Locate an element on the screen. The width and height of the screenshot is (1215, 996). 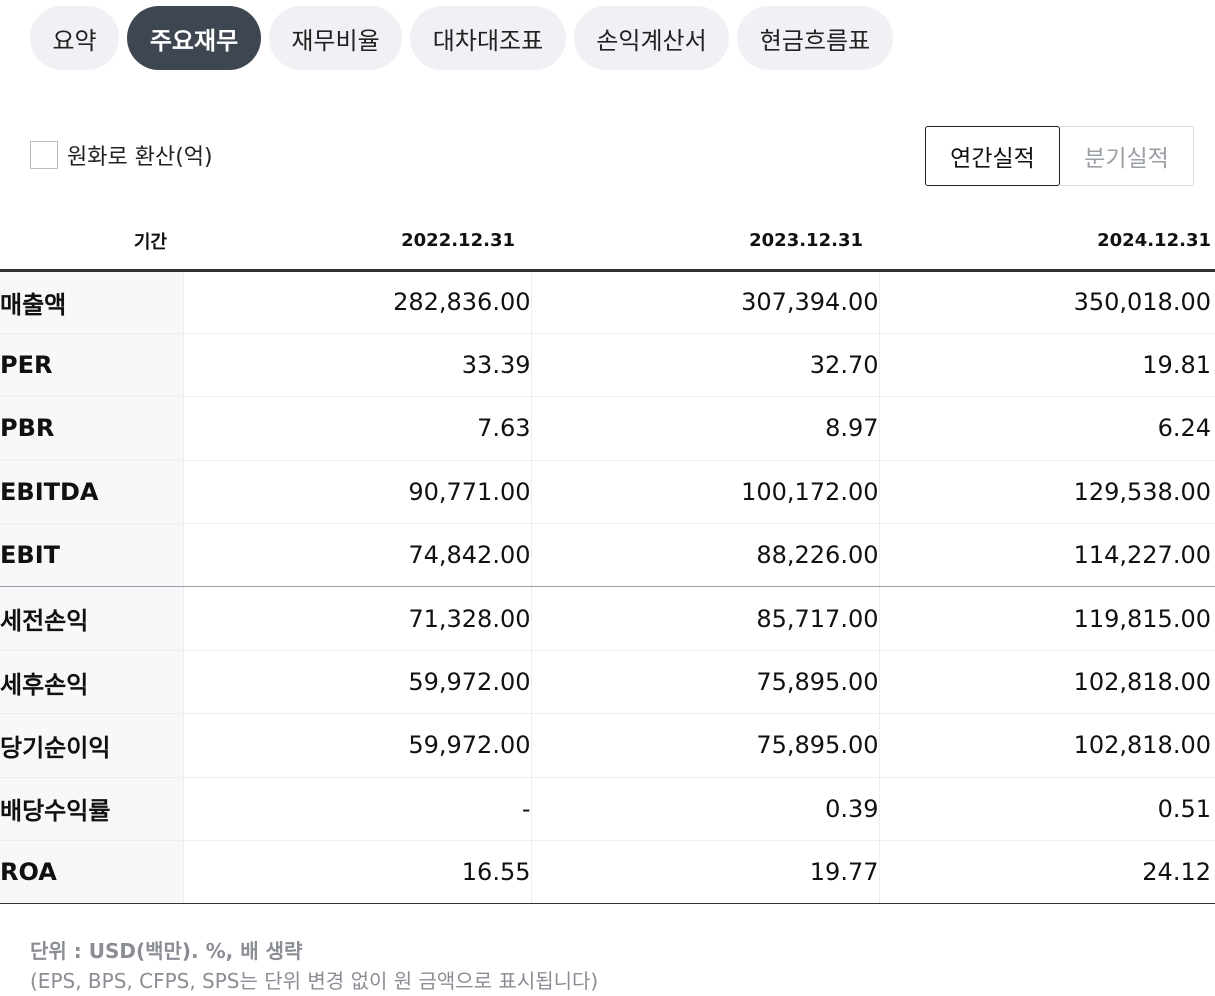
cell-value: 74,842.00 is located at coordinates (357, 555).